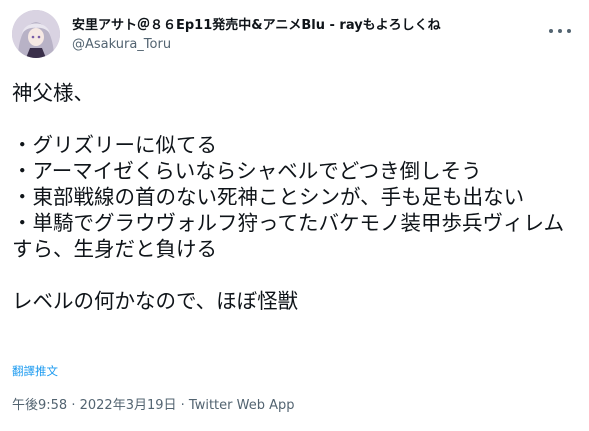  Describe the element at coordinates (304, 26) in the screenshot. I see `author-display-name: 安里アサト＠８６Ep11発売中&アニメBlu - rayもよろしくね` at that location.